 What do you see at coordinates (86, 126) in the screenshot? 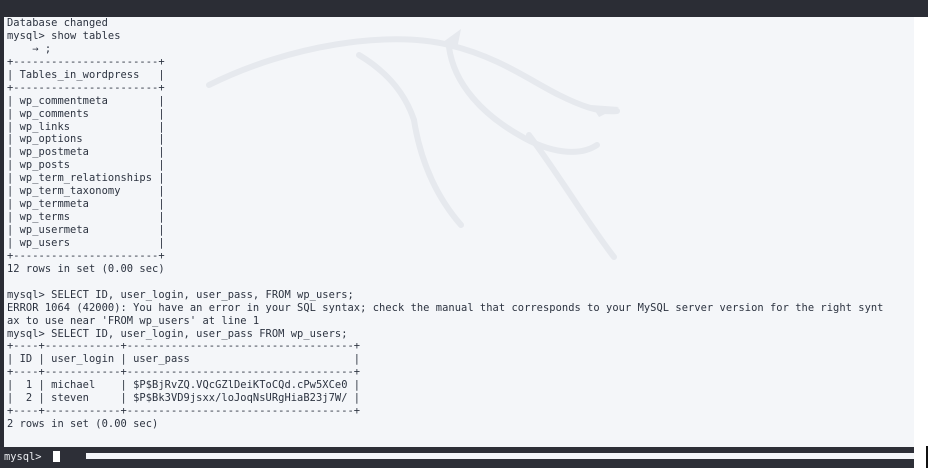
I see `terminal-line: | wp_links |` at bounding box center [86, 126].